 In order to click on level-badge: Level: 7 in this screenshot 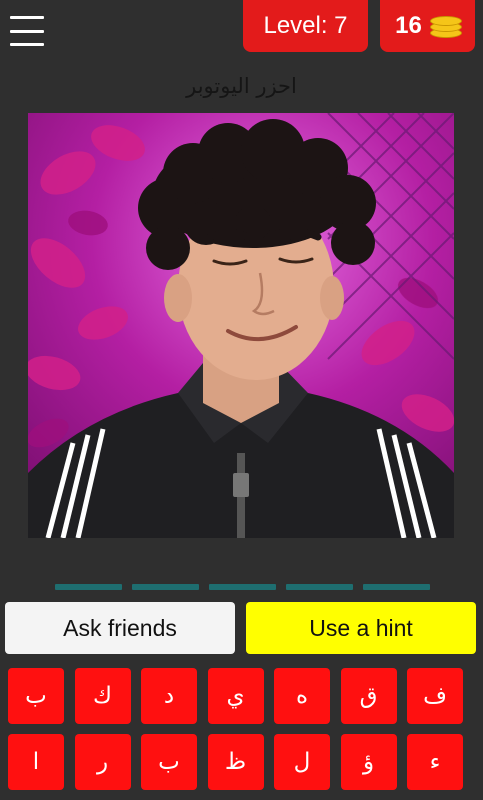, I will do `click(305, 26)`.